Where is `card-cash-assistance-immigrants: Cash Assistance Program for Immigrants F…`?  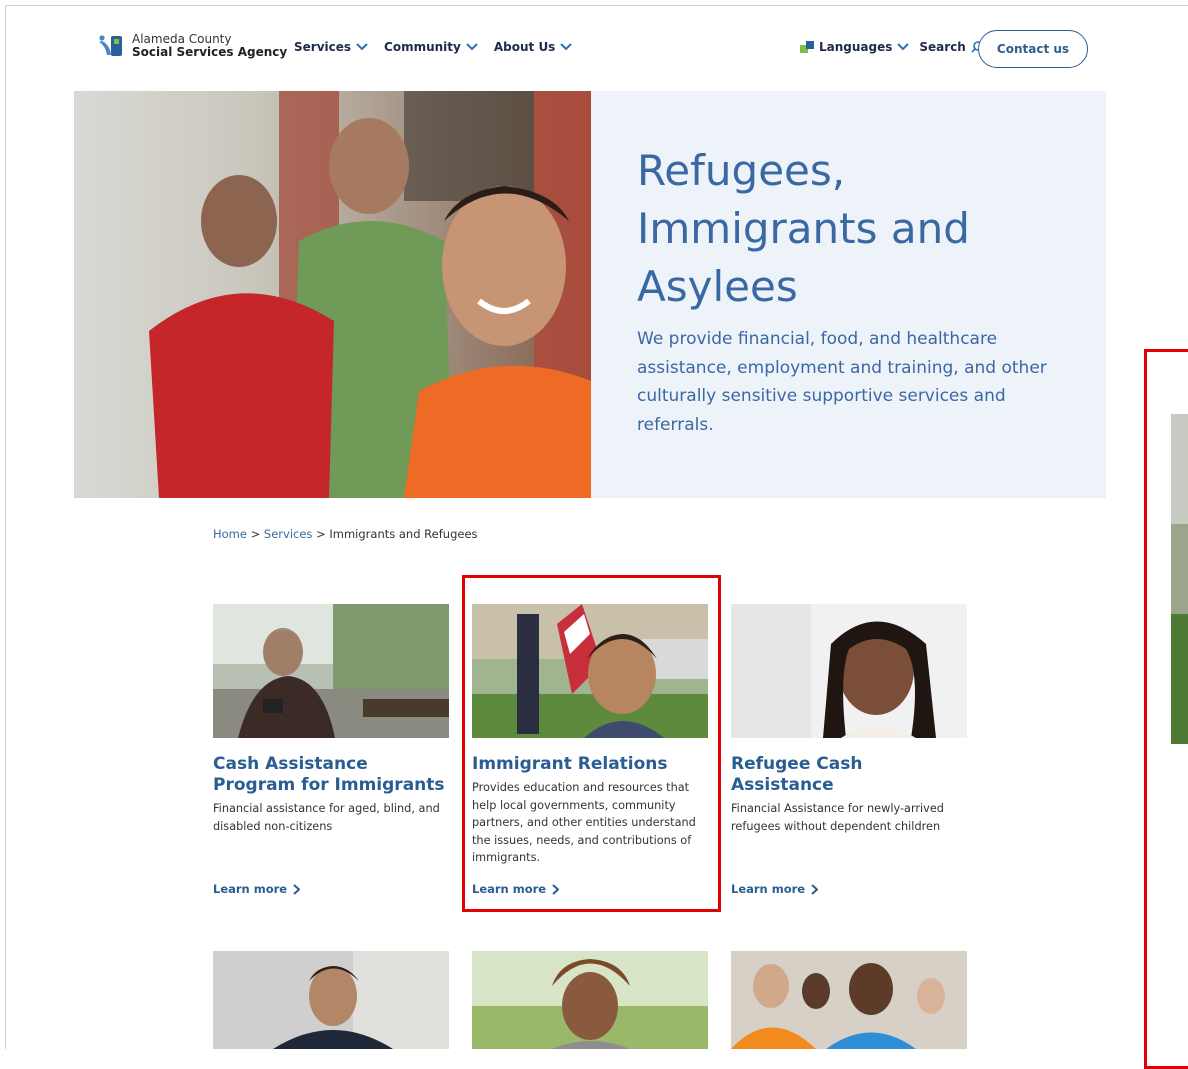 card-cash-assistance-immigrants: Cash Assistance Program for Immigrants F… is located at coordinates (331, 750).